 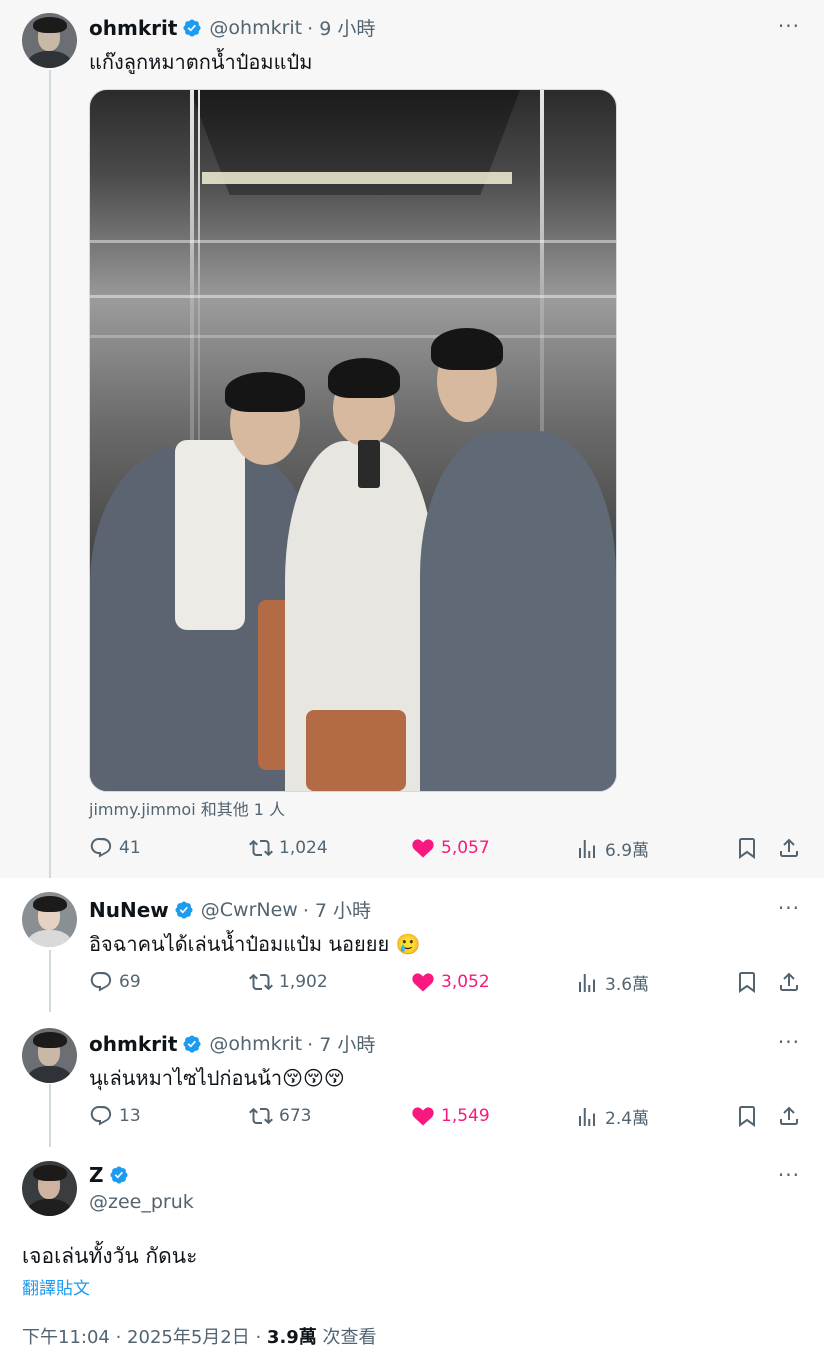 What do you see at coordinates (341, 27) in the screenshot?
I see `timestamp: · 9 小時` at bounding box center [341, 27].